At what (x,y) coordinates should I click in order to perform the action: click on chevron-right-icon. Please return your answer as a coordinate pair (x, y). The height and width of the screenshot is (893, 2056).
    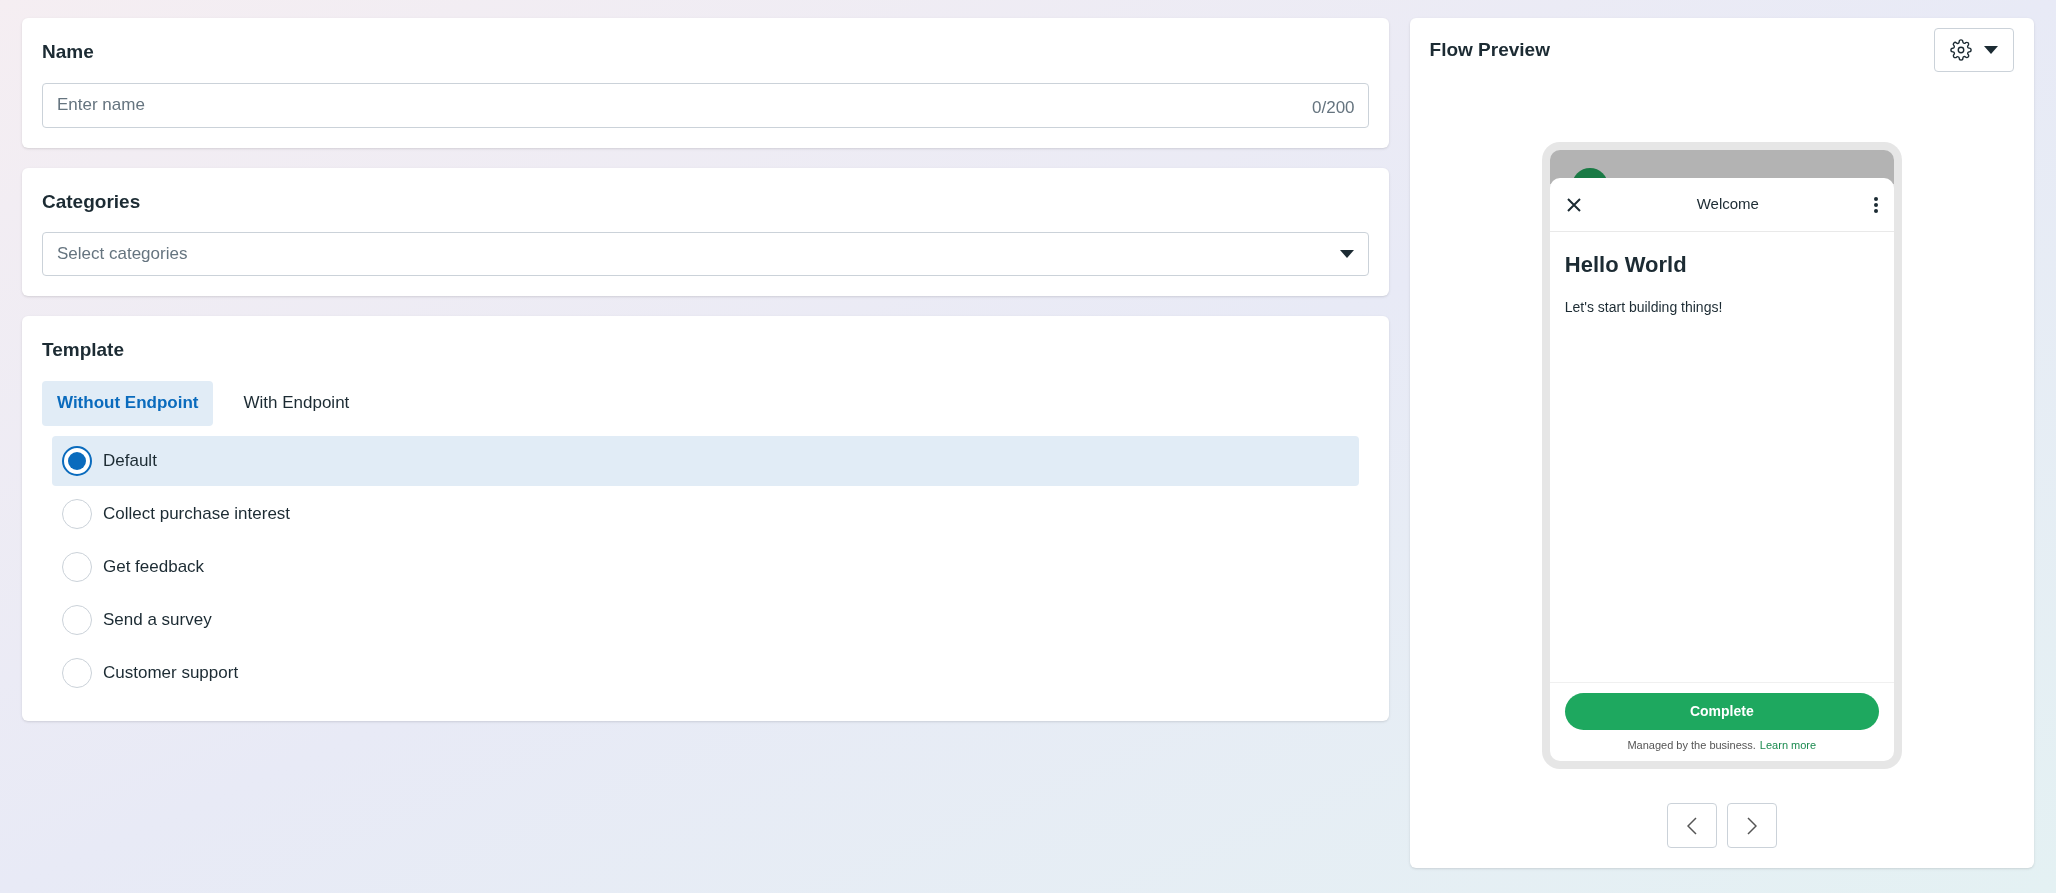
    Looking at the image, I should click on (1751, 825).